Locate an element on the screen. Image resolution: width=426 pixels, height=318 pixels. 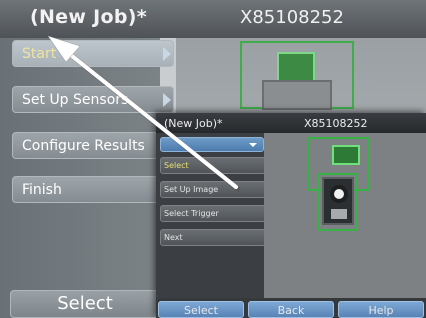
sidebar-item-finish: Finish is located at coordinates (93, 189).